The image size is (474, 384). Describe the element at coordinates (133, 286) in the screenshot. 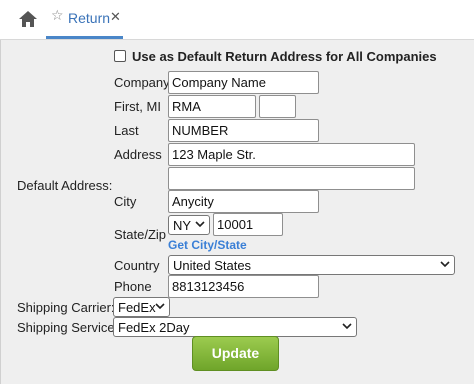

I see `phone-label: Phone` at that location.